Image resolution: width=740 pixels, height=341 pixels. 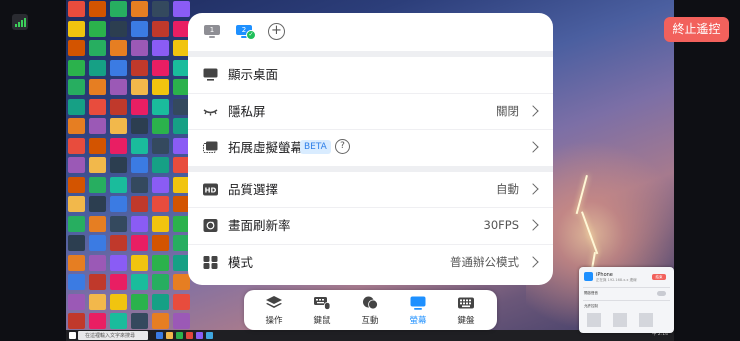 What do you see at coordinates (322, 321) in the screenshot?
I see `dock-item-label: 鍵鼠` at bounding box center [322, 321].